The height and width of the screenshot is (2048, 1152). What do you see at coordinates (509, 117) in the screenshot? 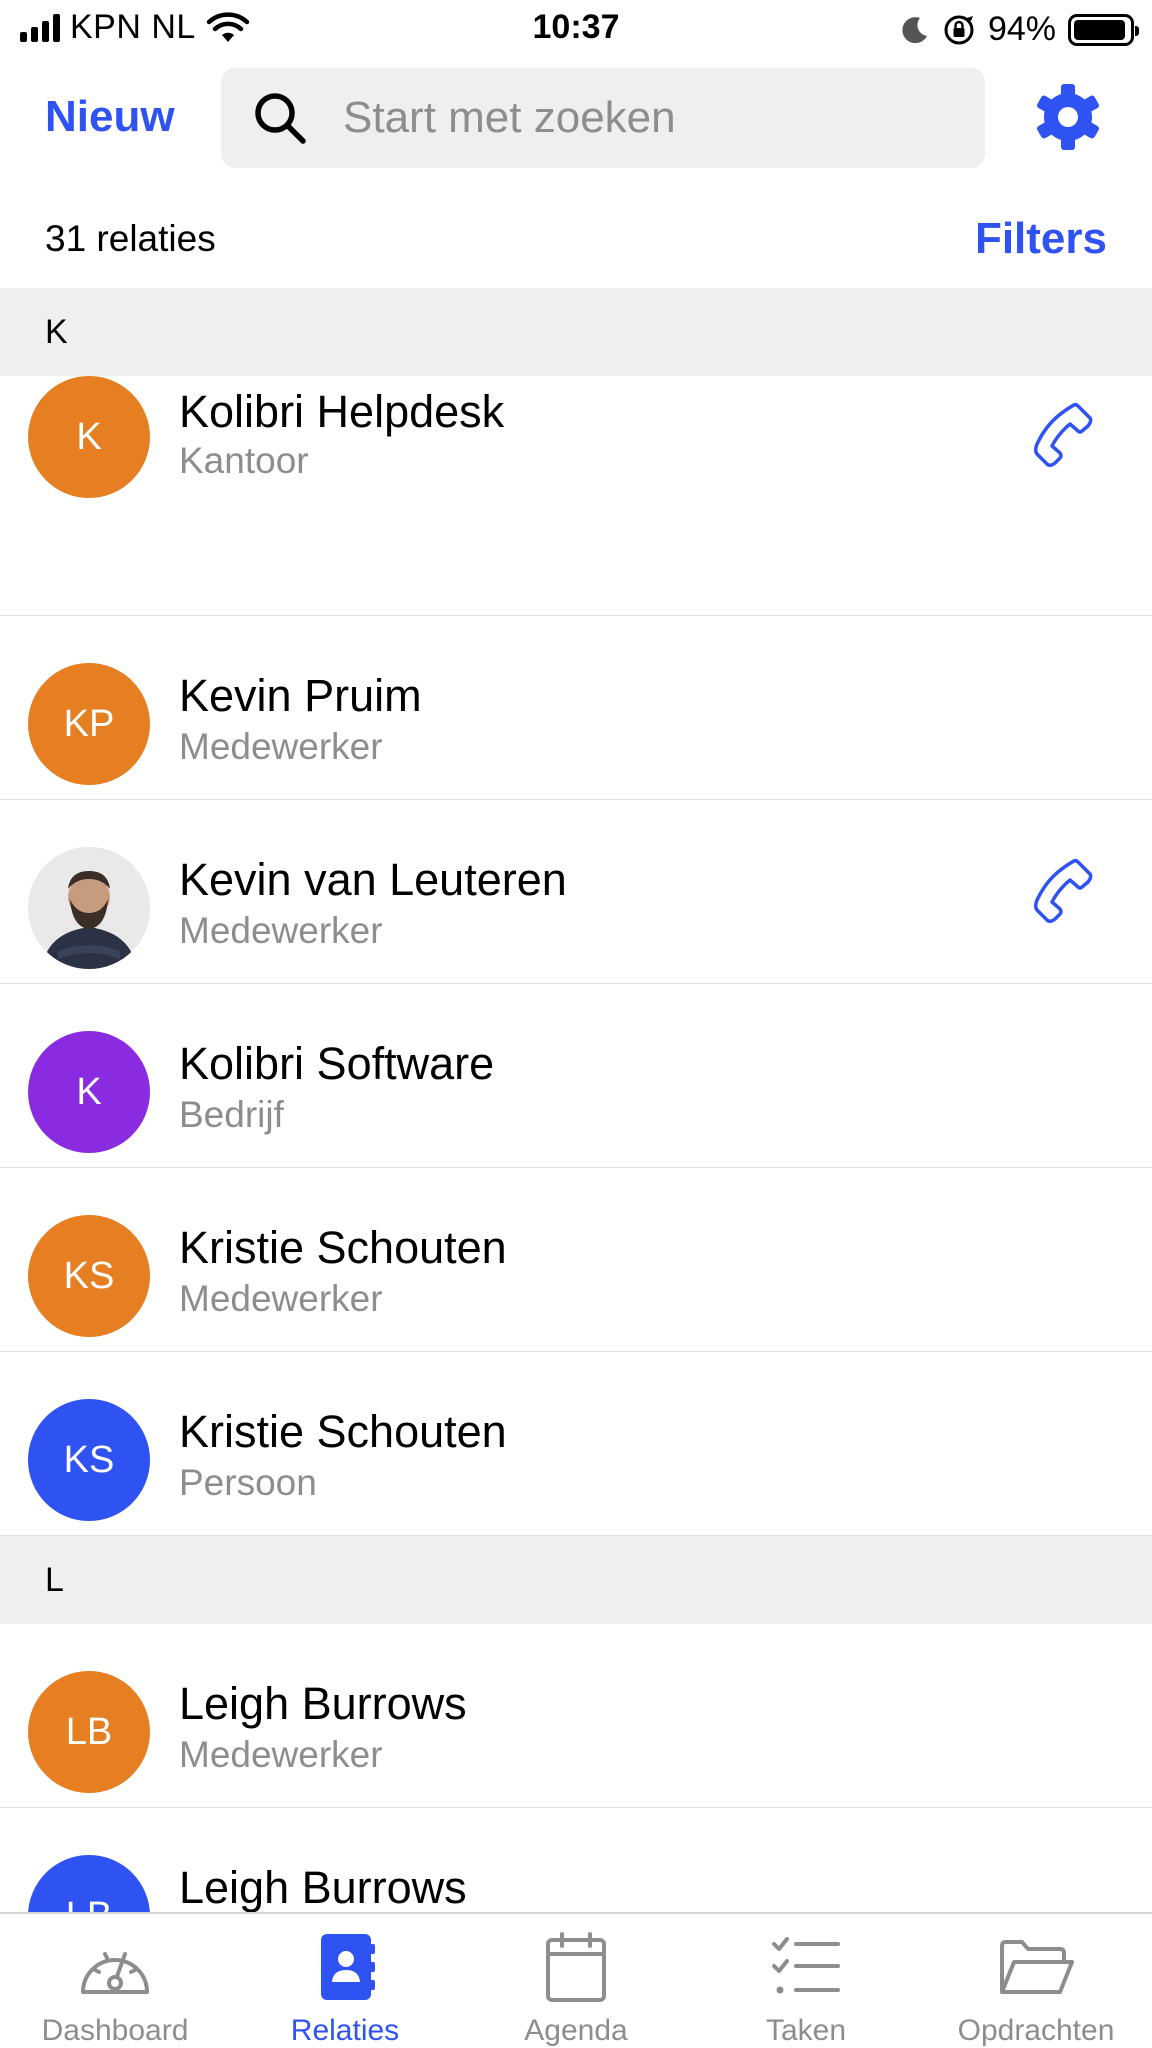
I see `search-placeholder: Start met zoeken` at bounding box center [509, 117].